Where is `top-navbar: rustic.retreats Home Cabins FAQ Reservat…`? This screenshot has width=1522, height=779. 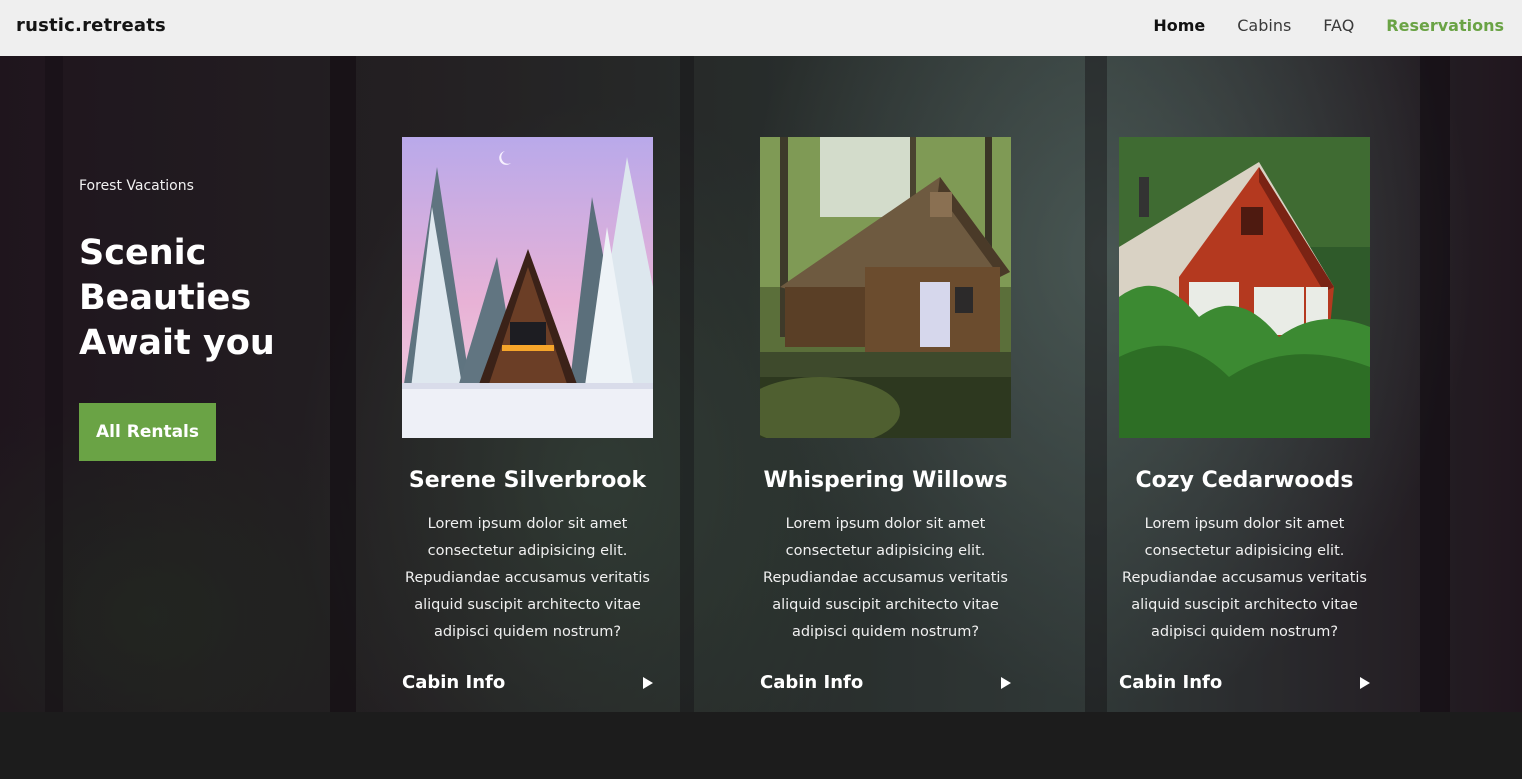
top-navbar: rustic.retreats Home Cabins FAQ Reservat… is located at coordinates (761, 28).